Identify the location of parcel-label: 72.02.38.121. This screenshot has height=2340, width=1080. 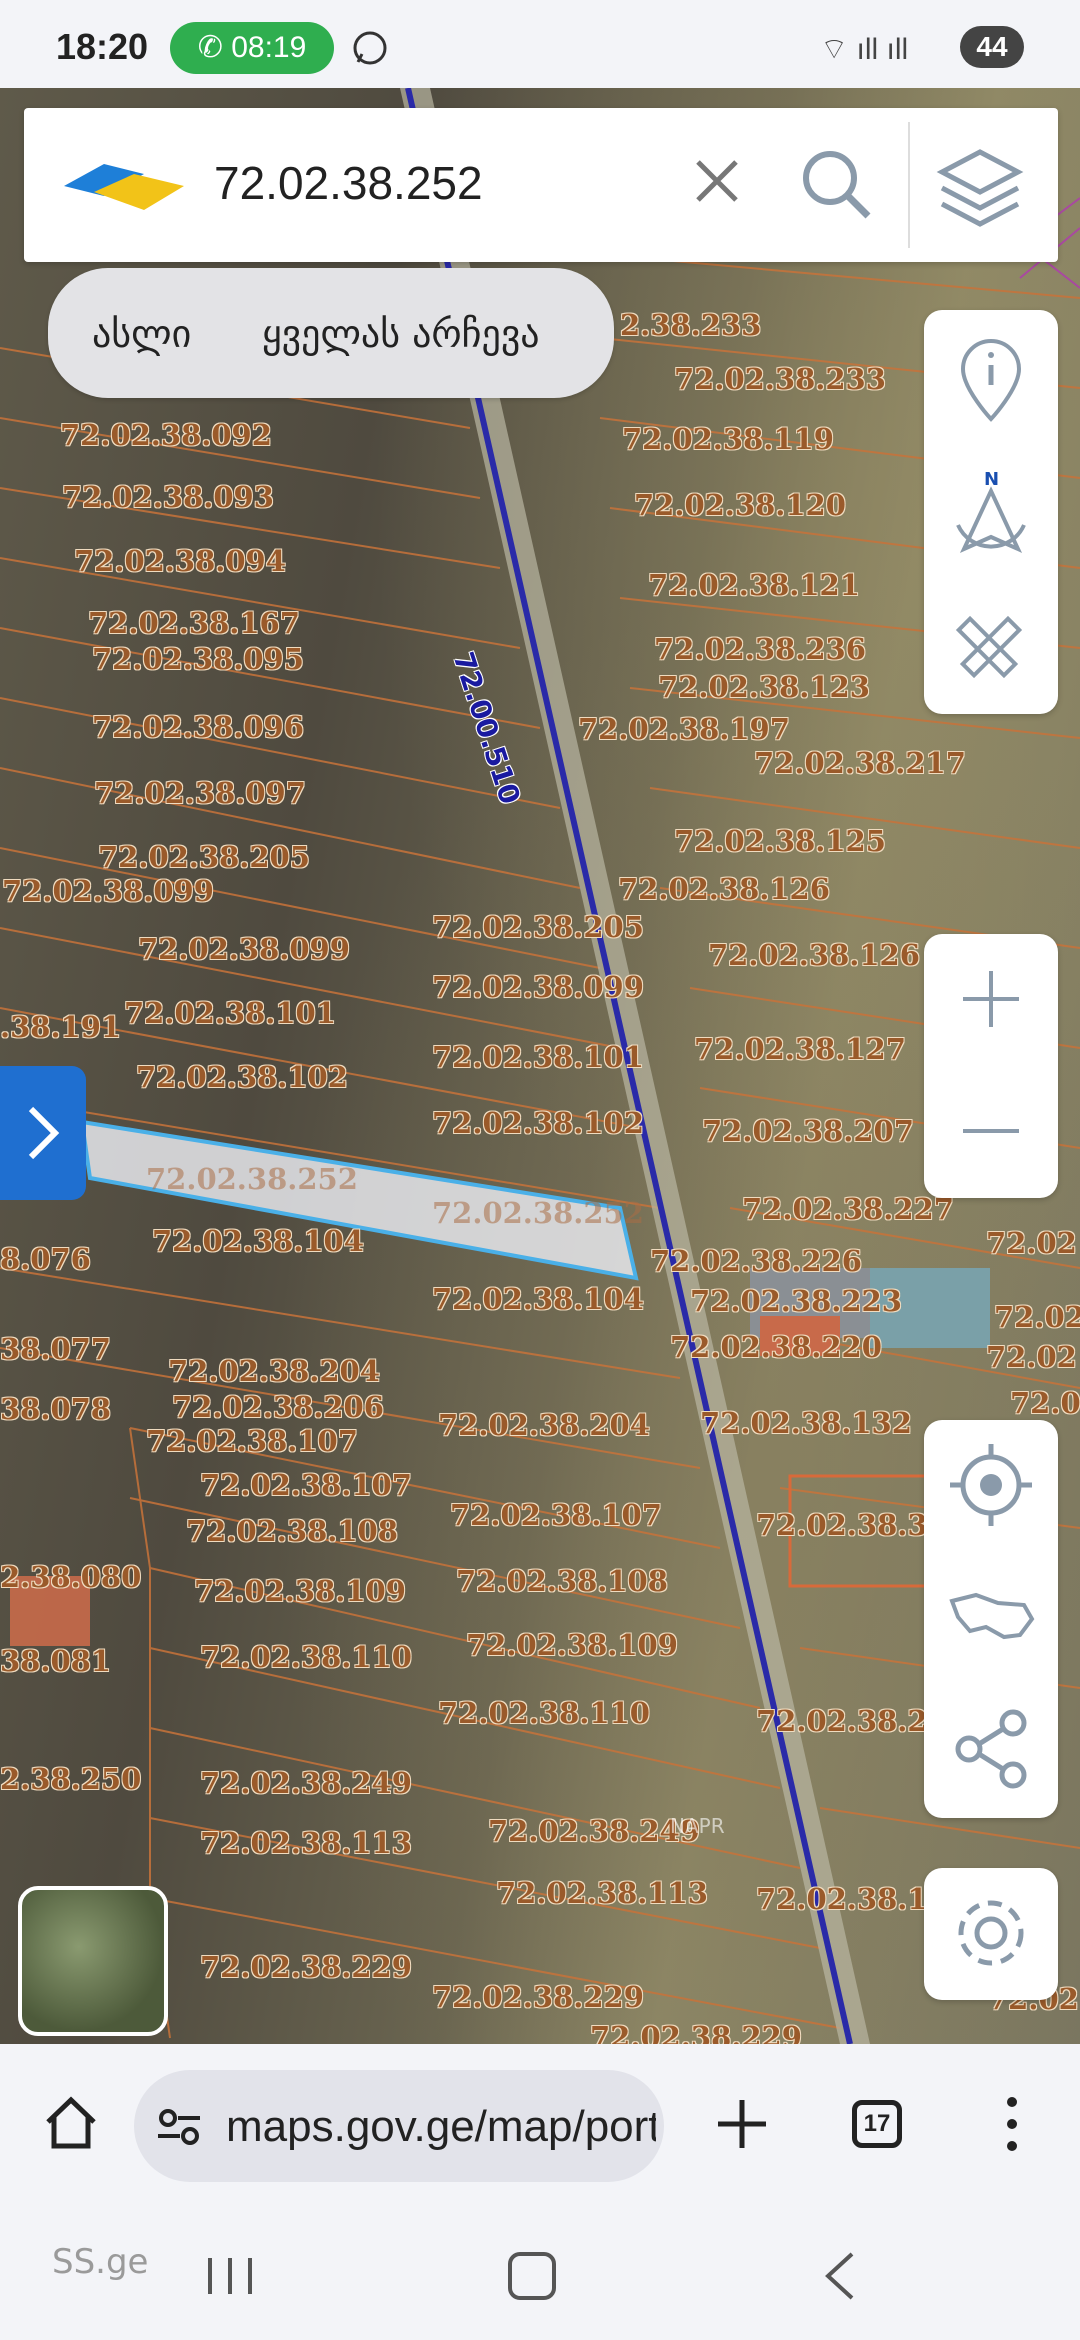
(754, 585).